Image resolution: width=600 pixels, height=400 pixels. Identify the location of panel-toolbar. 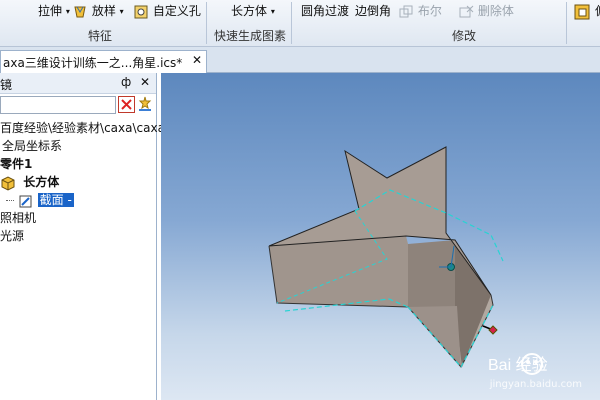
(78, 105).